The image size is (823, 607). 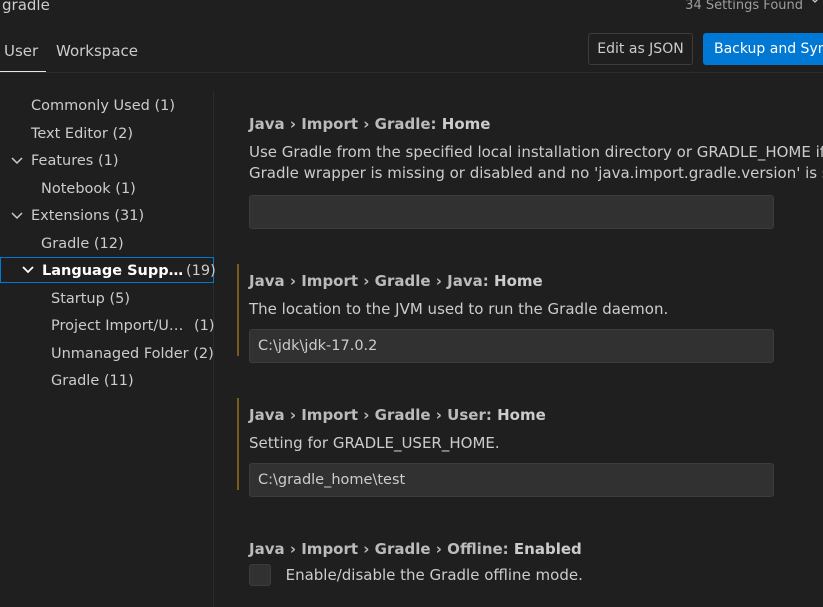 I want to click on toc-label: Text Editor, so click(x=69, y=134).